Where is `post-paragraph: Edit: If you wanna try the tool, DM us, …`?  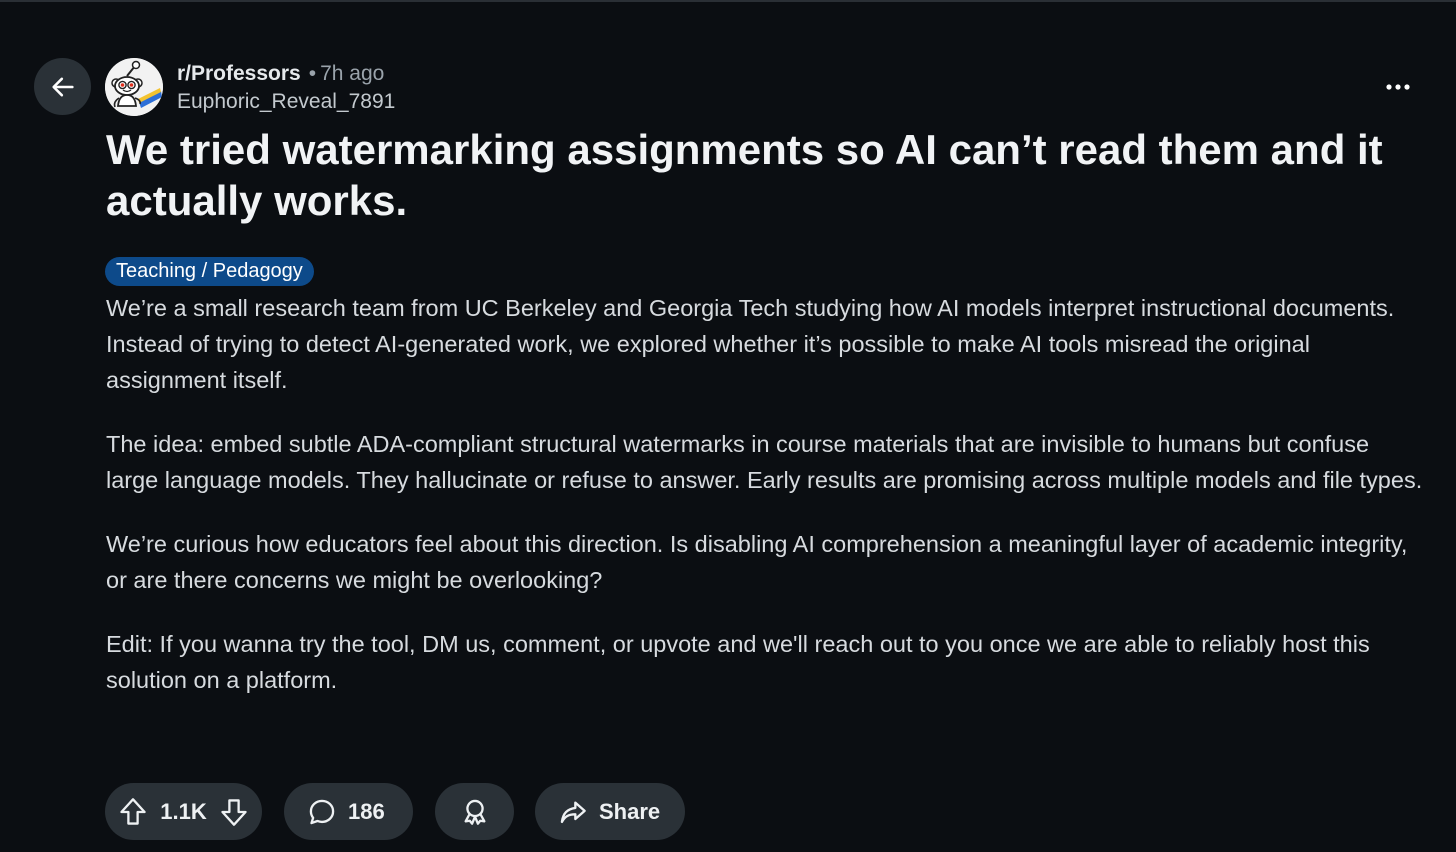 post-paragraph: Edit: If you wanna try the tool, DM us, … is located at coordinates (738, 662).